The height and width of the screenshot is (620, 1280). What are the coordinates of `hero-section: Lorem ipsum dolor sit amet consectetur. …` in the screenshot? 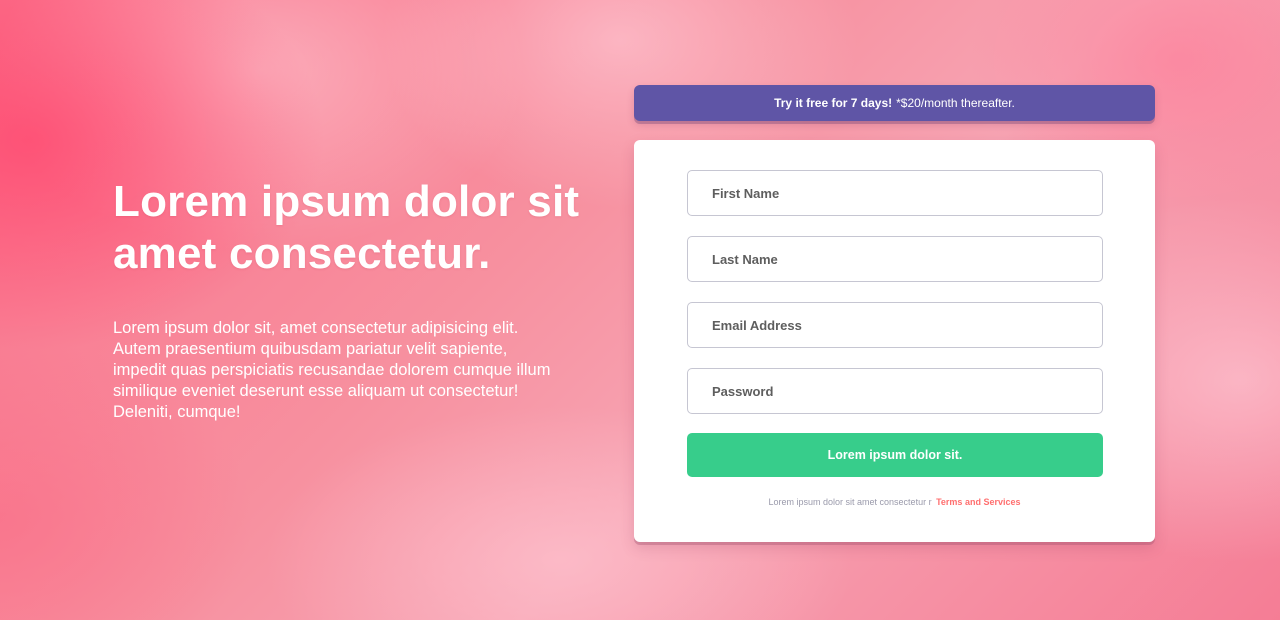 It's located at (348, 299).